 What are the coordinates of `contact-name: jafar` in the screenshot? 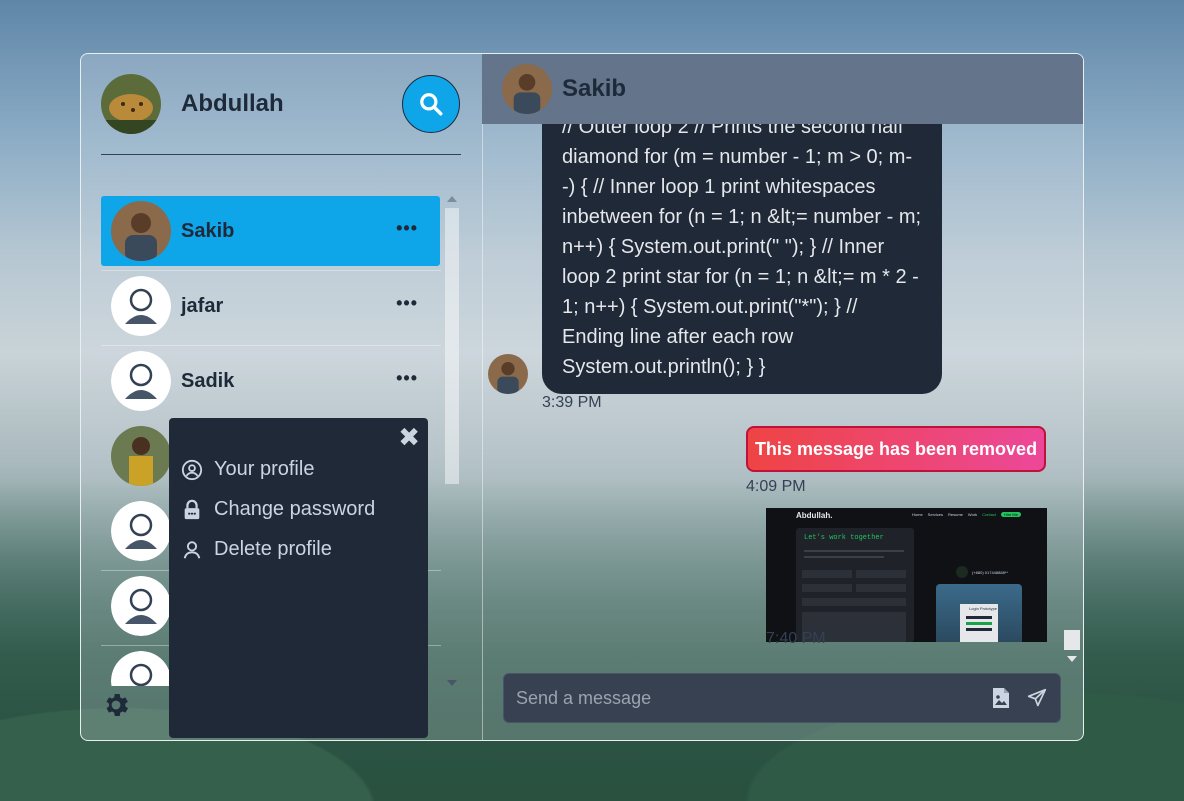 It's located at (202, 305).